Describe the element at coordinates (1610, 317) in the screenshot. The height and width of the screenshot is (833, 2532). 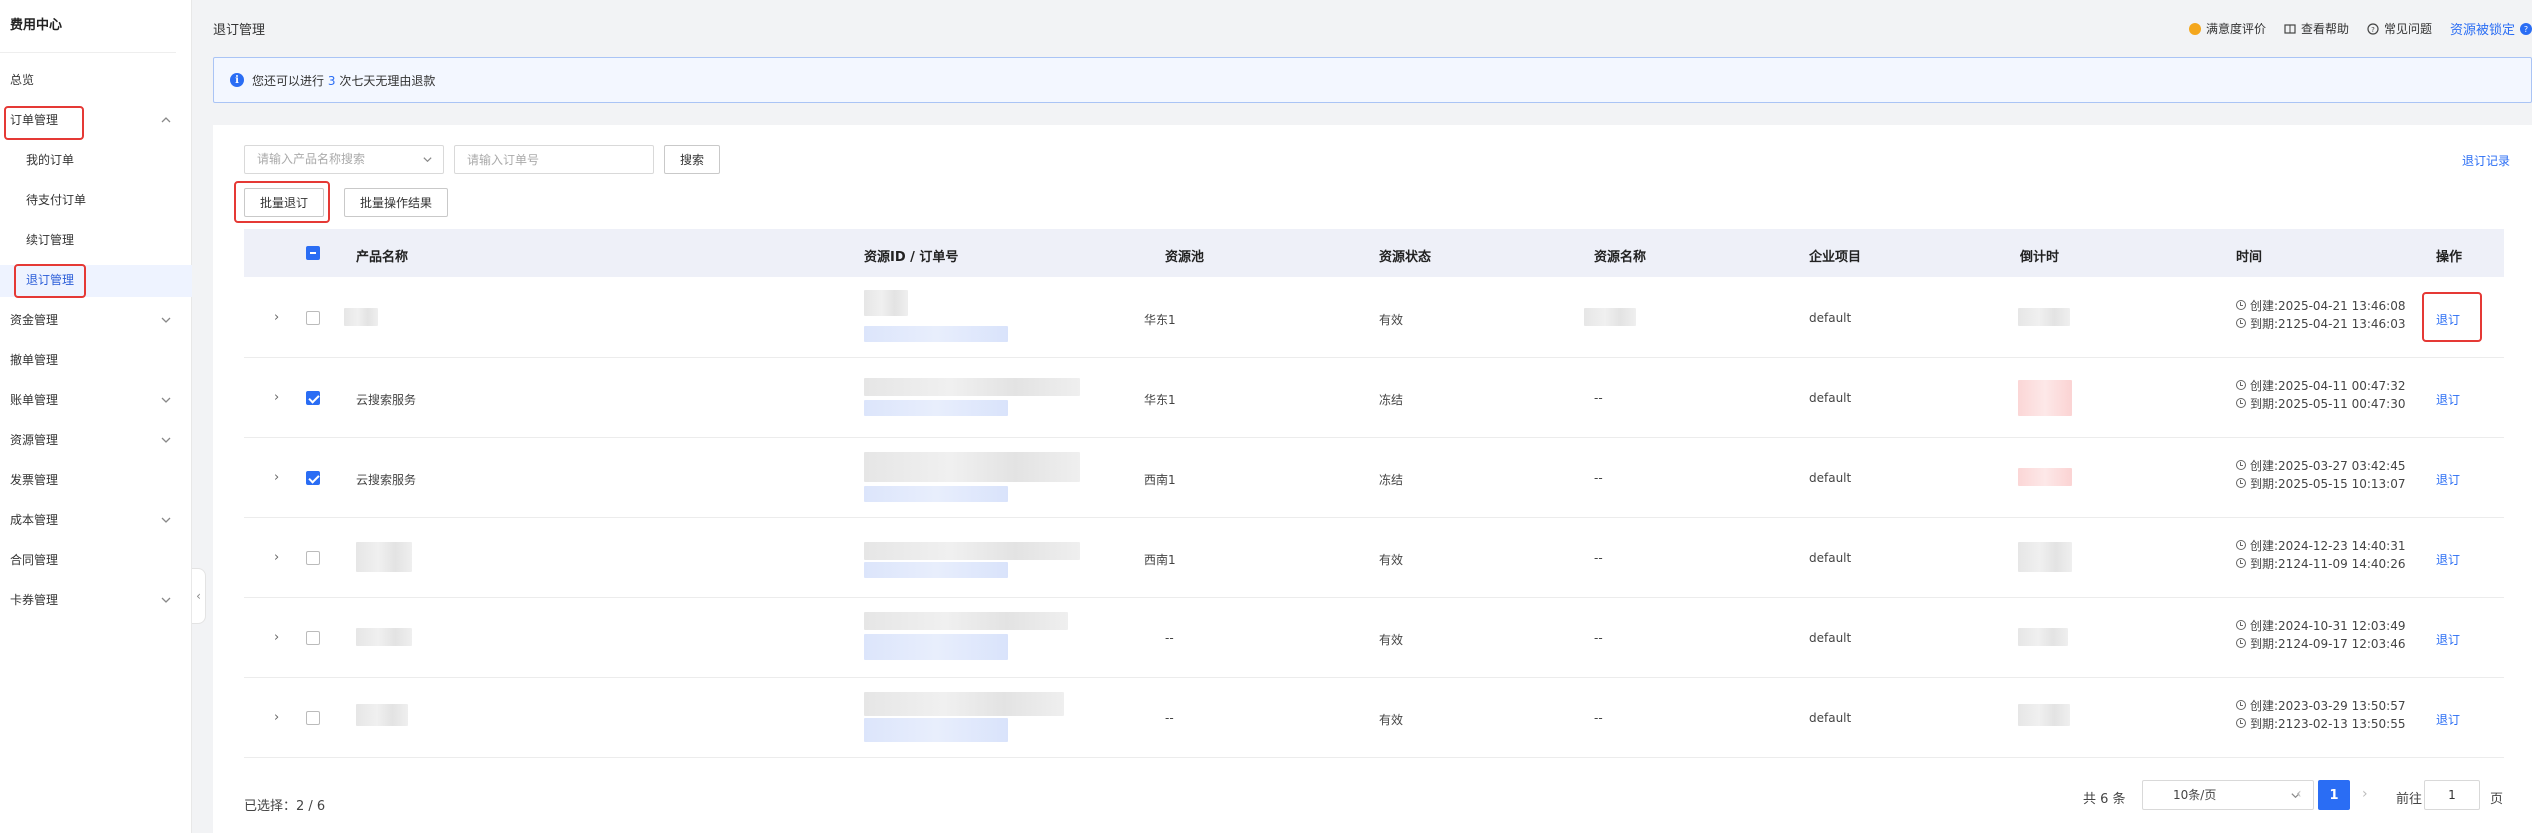
I see `redacted-resource-name` at that location.